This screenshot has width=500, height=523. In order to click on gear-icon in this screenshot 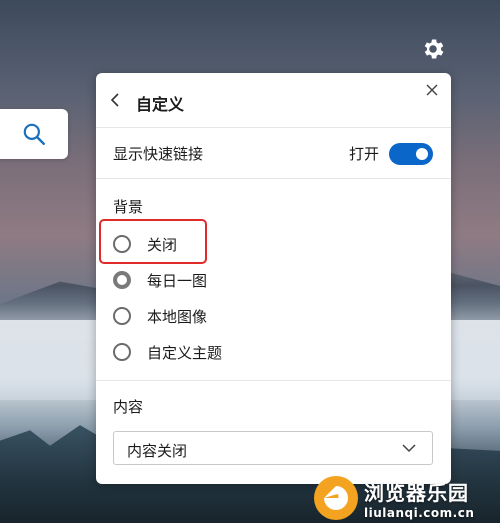, I will do `click(433, 49)`.